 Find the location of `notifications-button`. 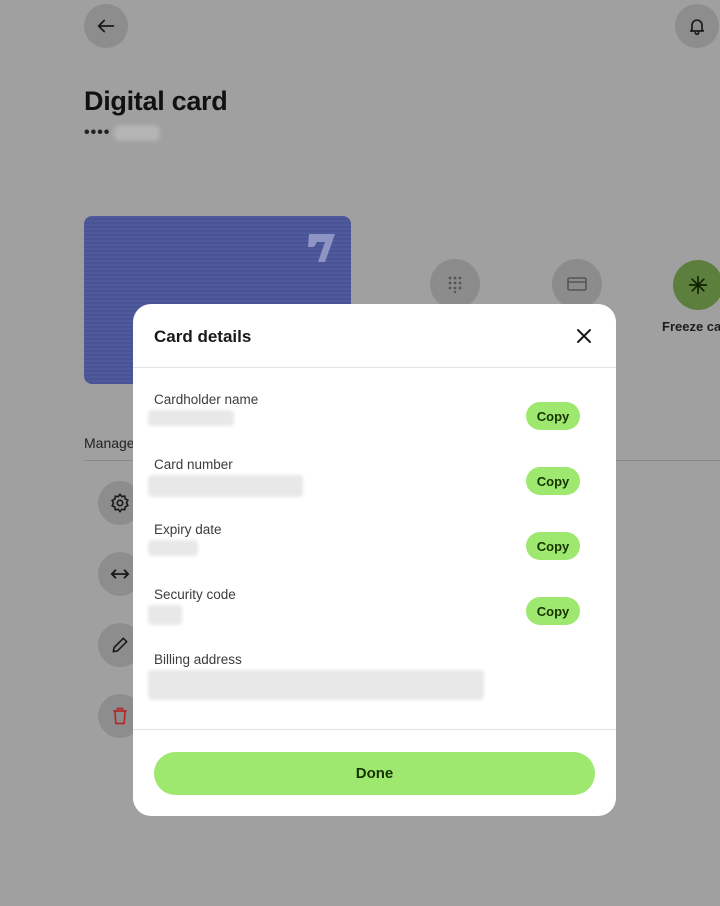

notifications-button is located at coordinates (697, 26).